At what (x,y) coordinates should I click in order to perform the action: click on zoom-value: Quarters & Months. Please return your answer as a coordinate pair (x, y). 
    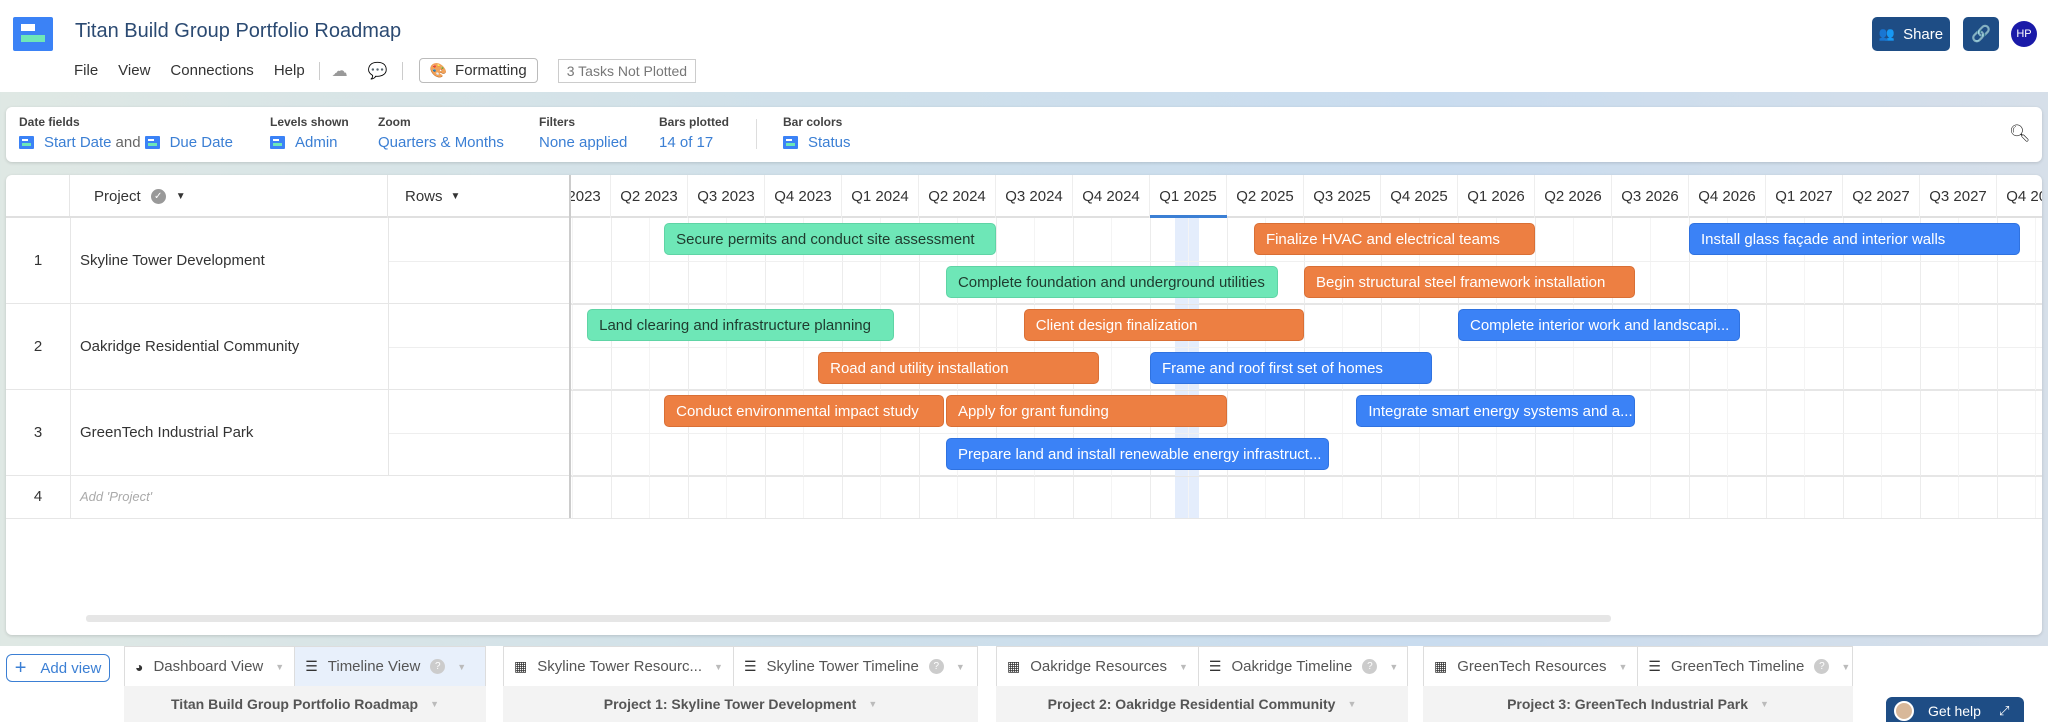
    Looking at the image, I should click on (441, 142).